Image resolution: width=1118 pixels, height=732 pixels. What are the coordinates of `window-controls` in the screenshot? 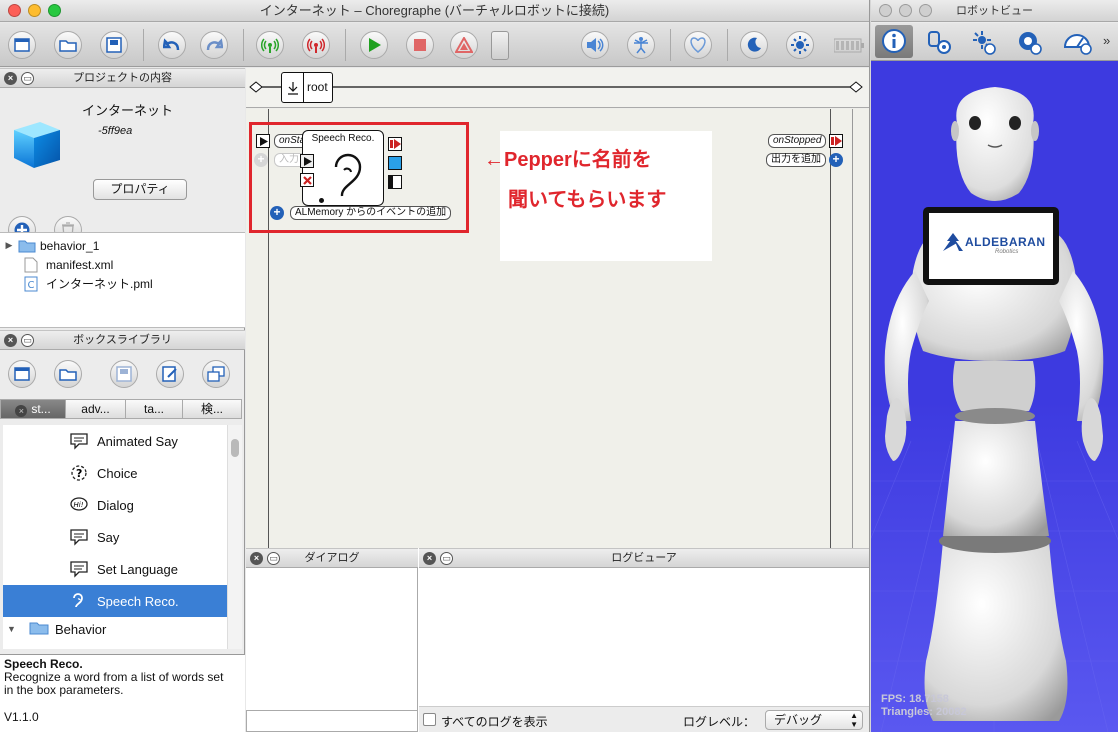 It's located at (34, 10).